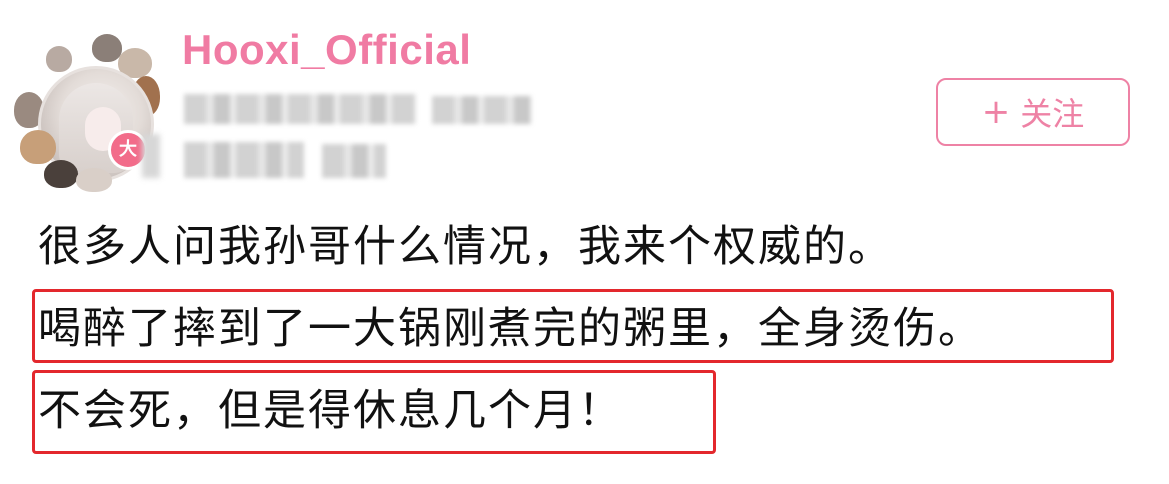 This screenshot has width=1169, height=484. What do you see at coordinates (996, 112) in the screenshot?
I see `plus-icon: +` at bounding box center [996, 112].